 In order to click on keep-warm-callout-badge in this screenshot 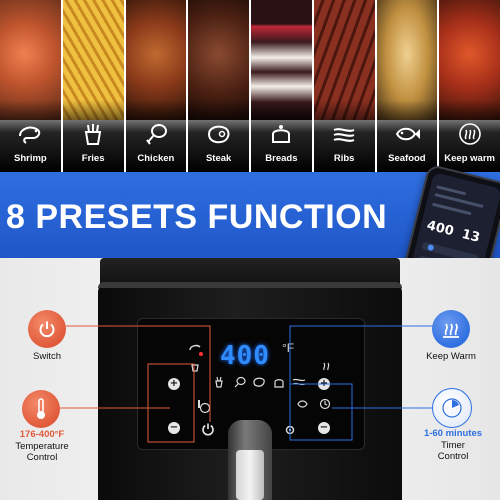, I will do `click(451, 329)`.